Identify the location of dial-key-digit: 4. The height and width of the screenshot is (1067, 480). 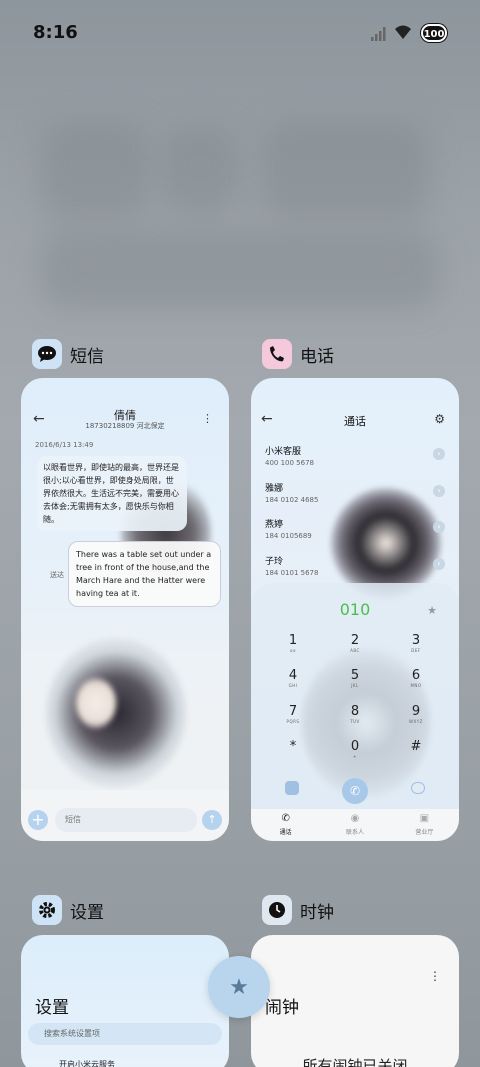
(293, 675).